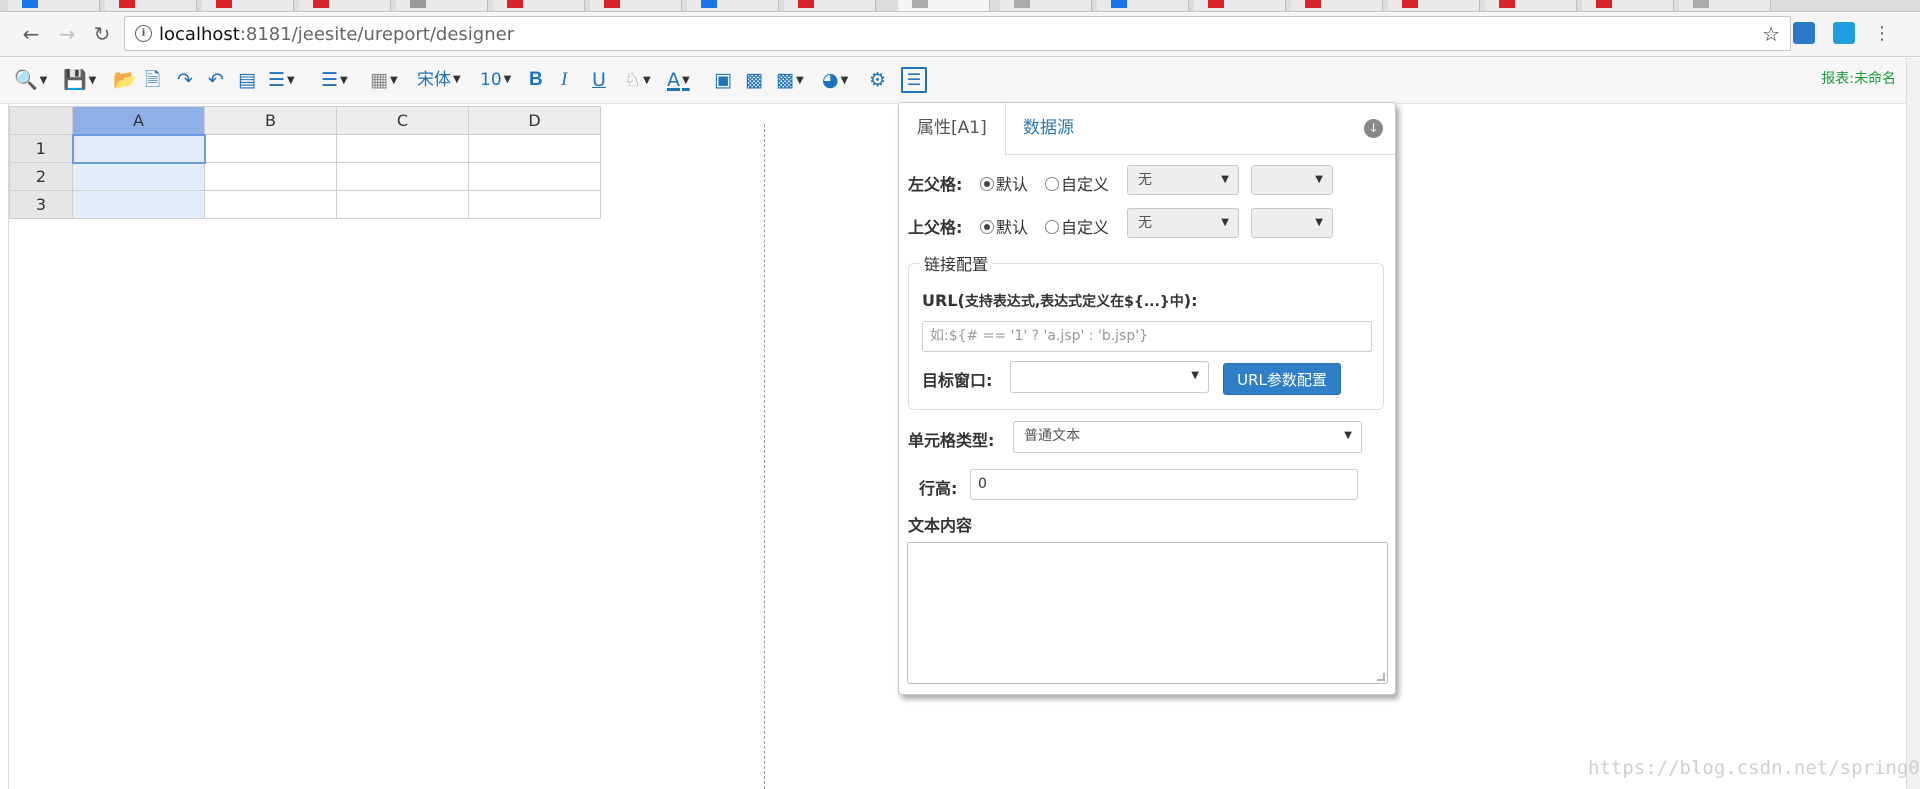  What do you see at coordinates (1771, 34) in the screenshot?
I see `bookmark-star-icon: ☆` at bounding box center [1771, 34].